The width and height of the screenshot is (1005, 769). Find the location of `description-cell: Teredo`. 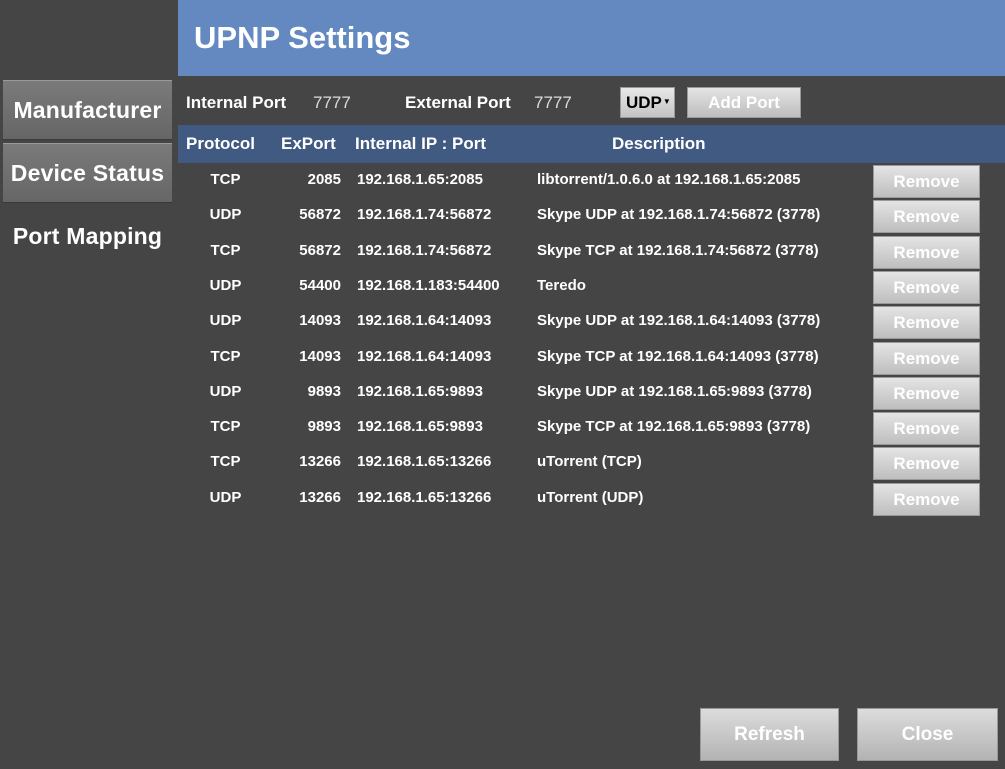

description-cell: Teredo is located at coordinates (561, 285).